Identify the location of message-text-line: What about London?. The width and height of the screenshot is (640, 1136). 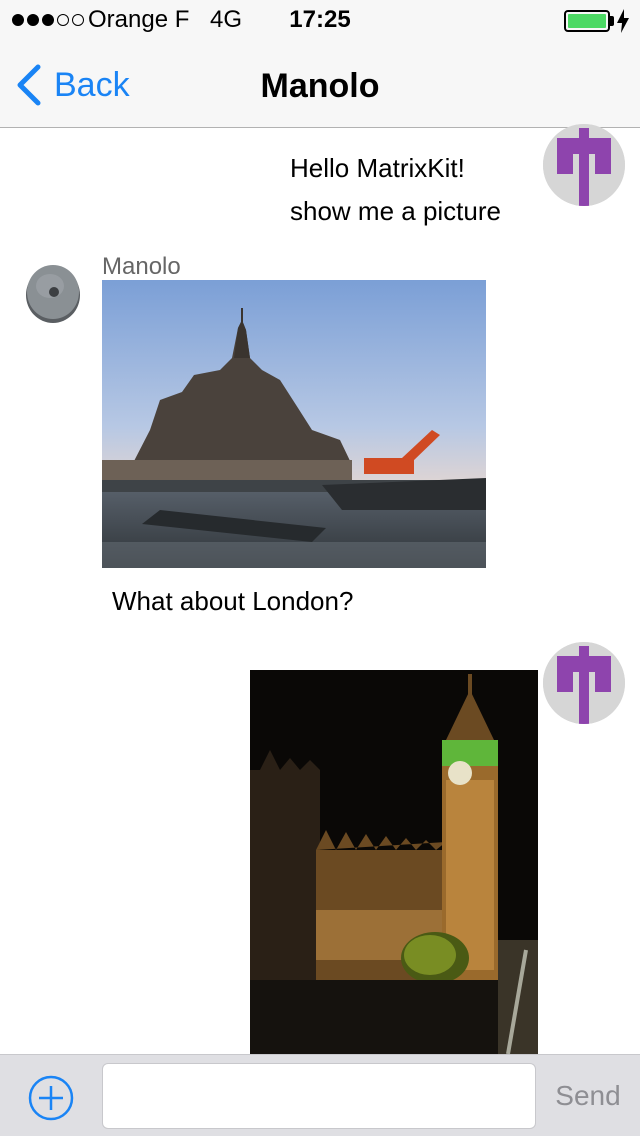
(233, 601).